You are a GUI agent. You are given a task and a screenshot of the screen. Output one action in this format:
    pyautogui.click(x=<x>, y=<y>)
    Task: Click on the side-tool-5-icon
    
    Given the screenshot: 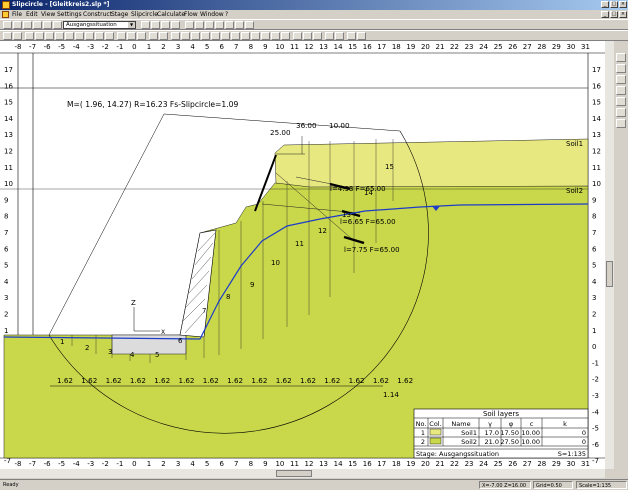 What is the action you would take?
    pyautogui.click(x=621, y=101)
    